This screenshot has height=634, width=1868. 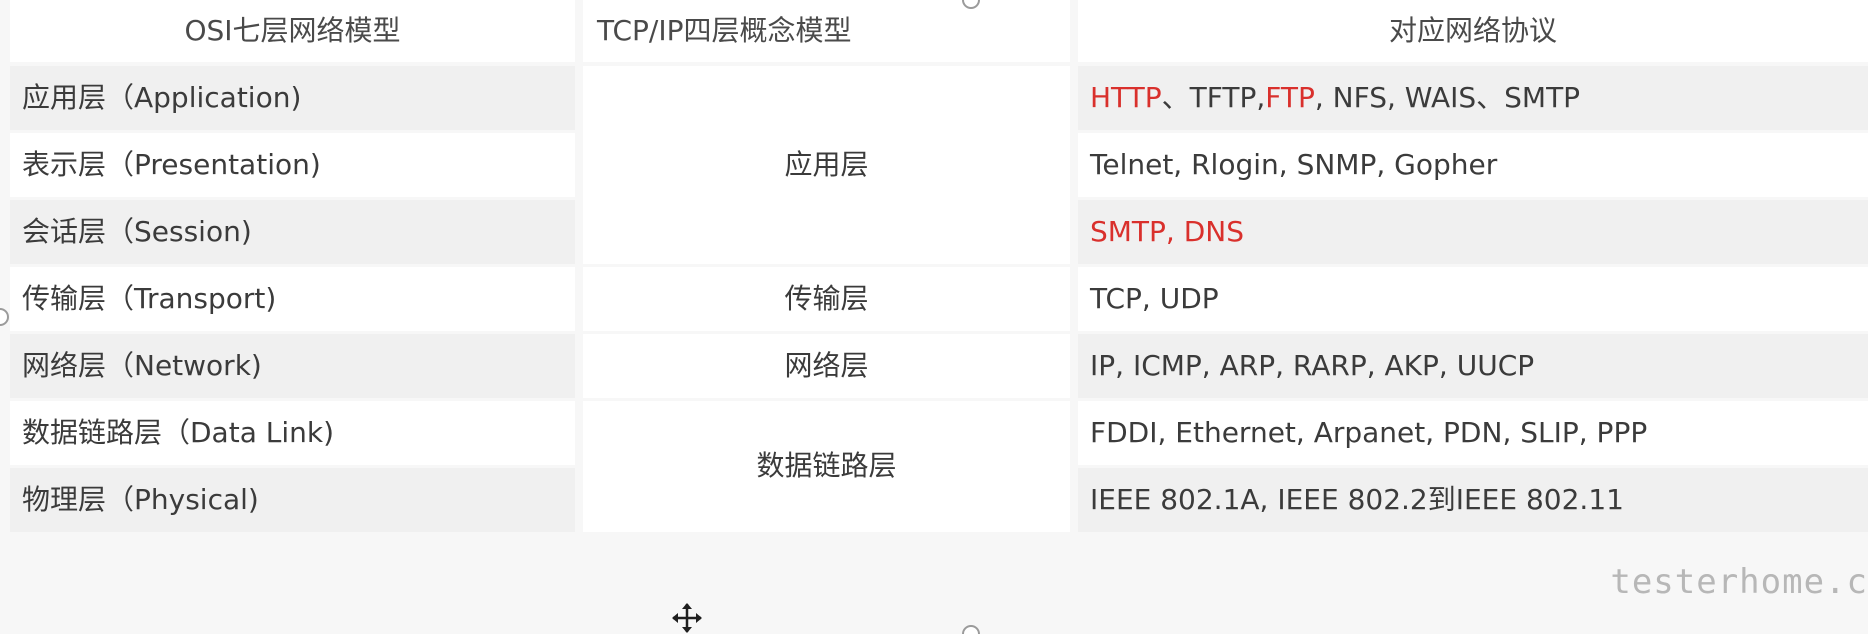 I want to click on protocol-row-application: HTTP 、TFTP, FTP, NFS, WAIS、SMTP, so click(x=1473, y=98).